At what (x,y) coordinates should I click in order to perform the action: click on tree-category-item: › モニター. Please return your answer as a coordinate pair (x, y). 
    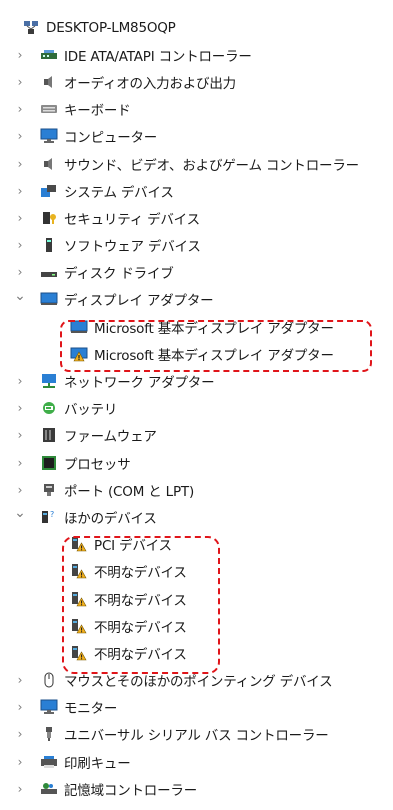
    Looking at the image, I should click on (196, 707).